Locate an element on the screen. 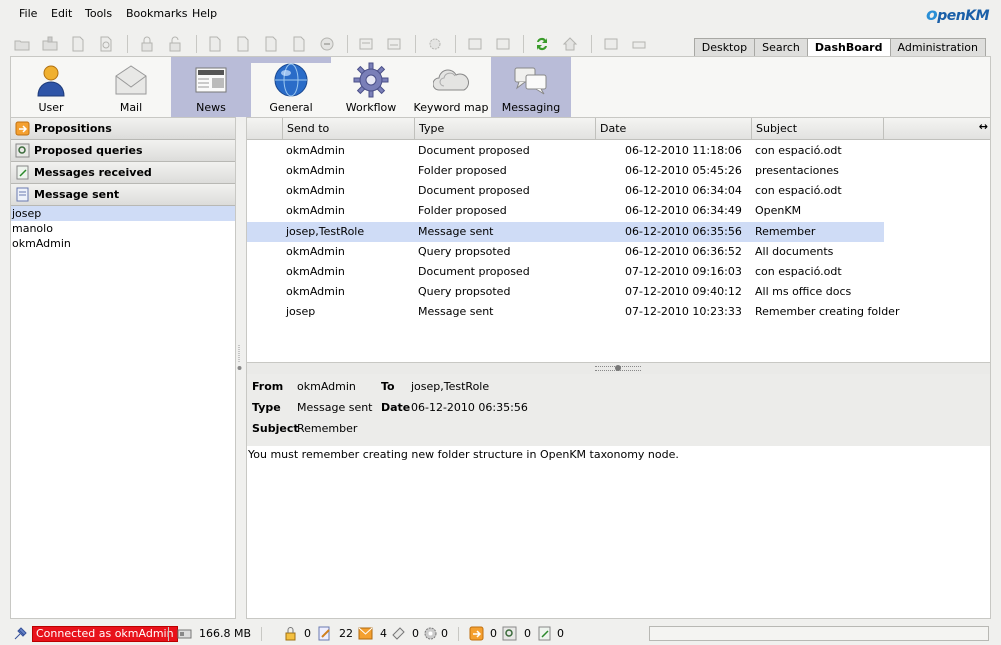 The image size is (1001, 645). cell-date: 07-12-2010 09:16:03 is located at coordinates (683, 271).